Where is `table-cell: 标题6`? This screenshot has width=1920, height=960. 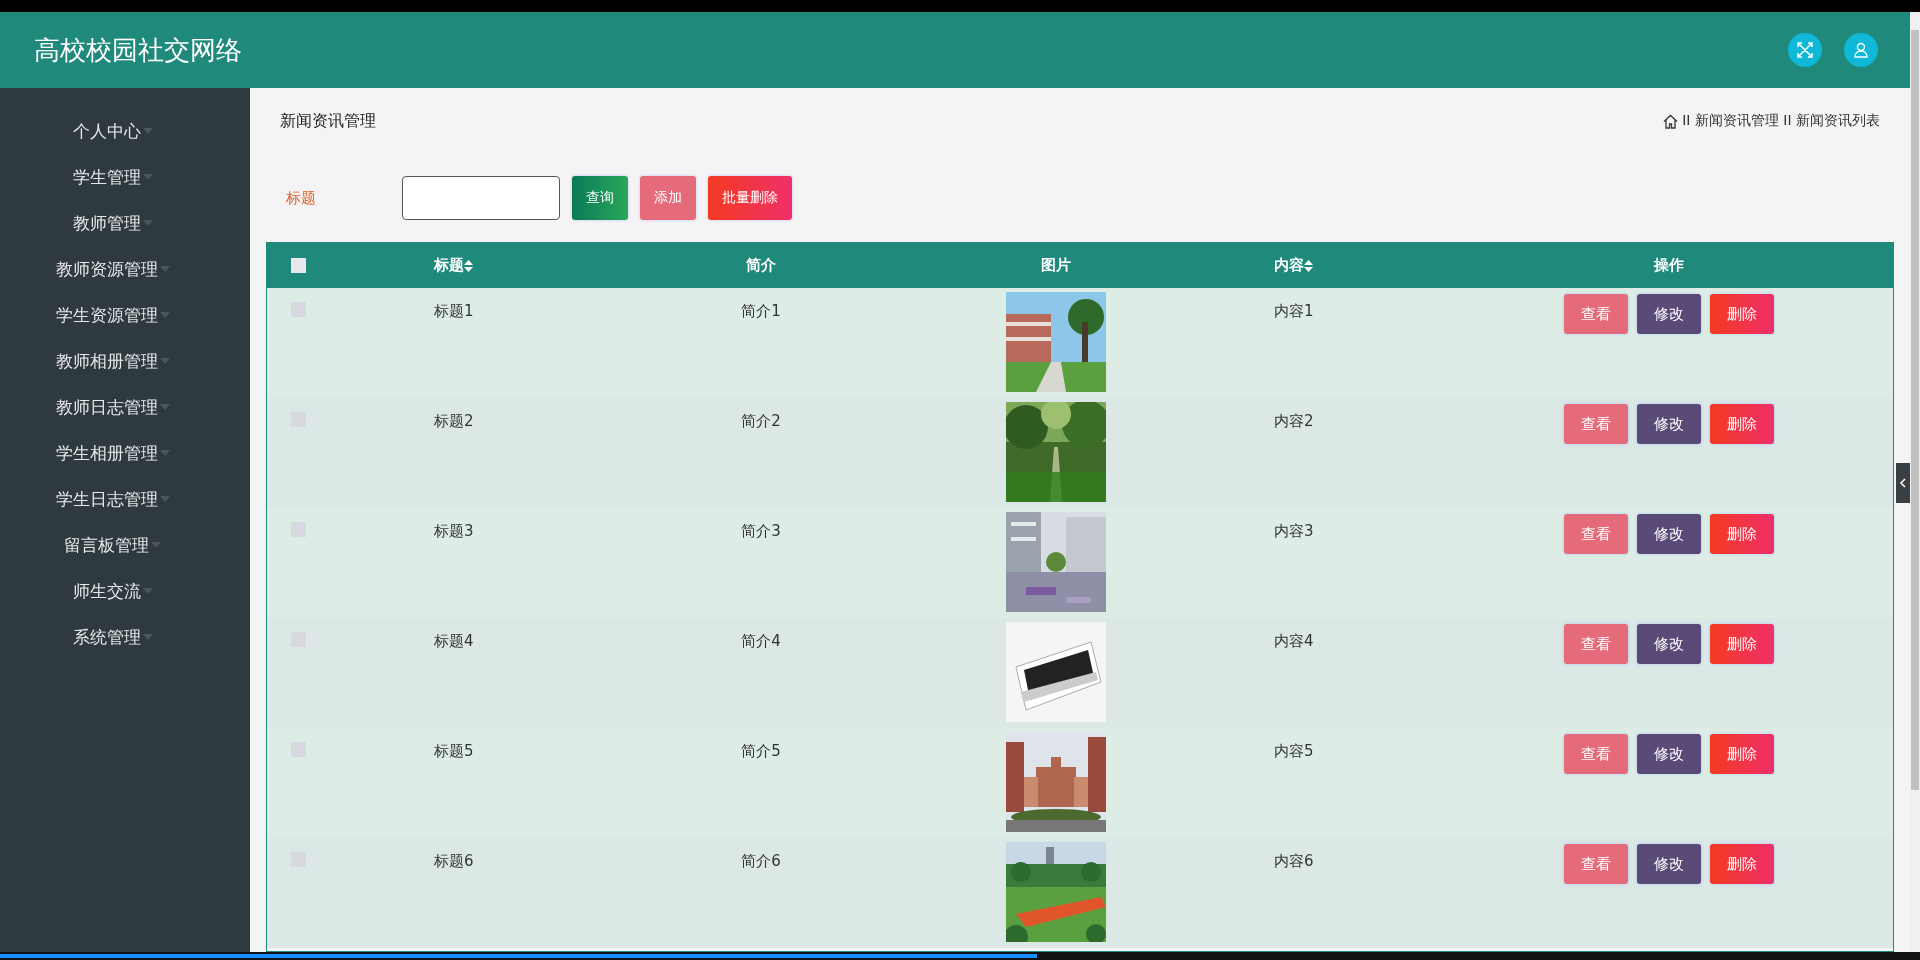
table-cell: 标题6 is located at coordinates (454, 861).